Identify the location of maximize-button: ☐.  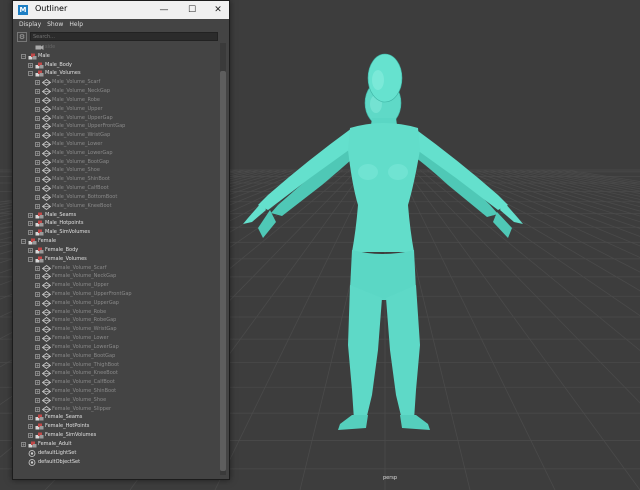
(192, 10).